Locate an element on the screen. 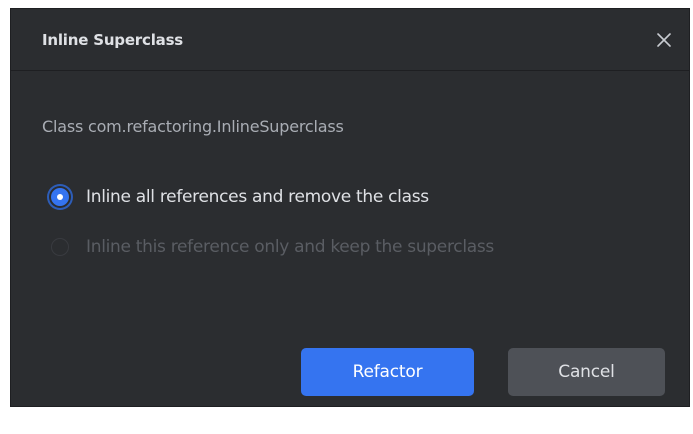 Image resolution: width=693 pixels, height=434 pixels. refactor-button: Refactor is located at coordinates (387, 372).